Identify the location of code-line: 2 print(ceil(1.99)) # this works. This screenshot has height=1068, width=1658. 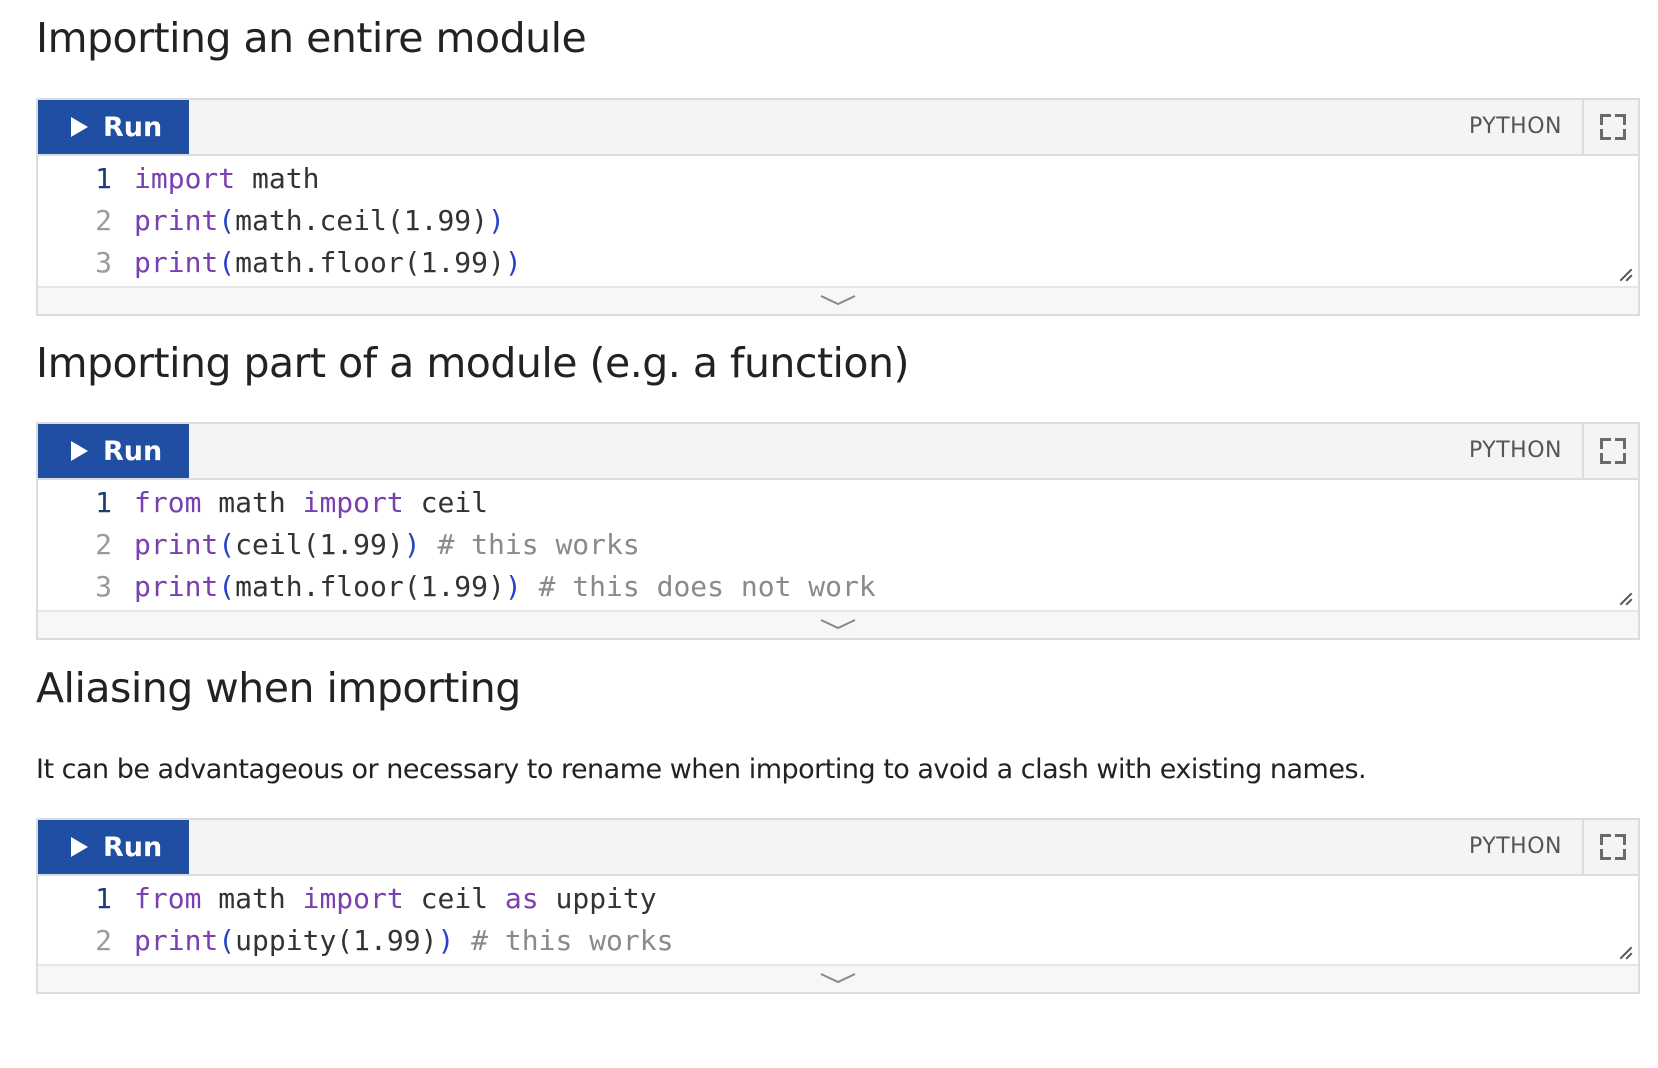
(838, 545).